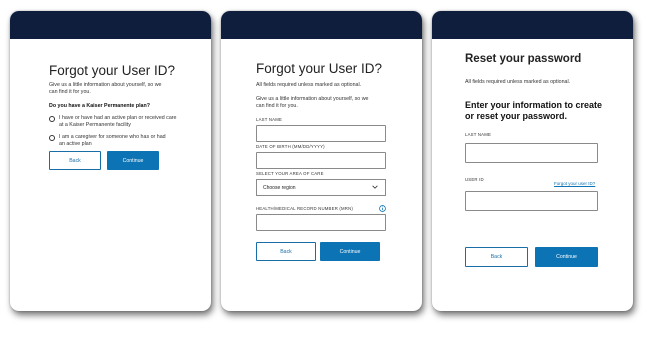 The image size is (663, 343). Describe the element at coordinates (531, 201) in the screenshot. I see `user-id-input` at that location.